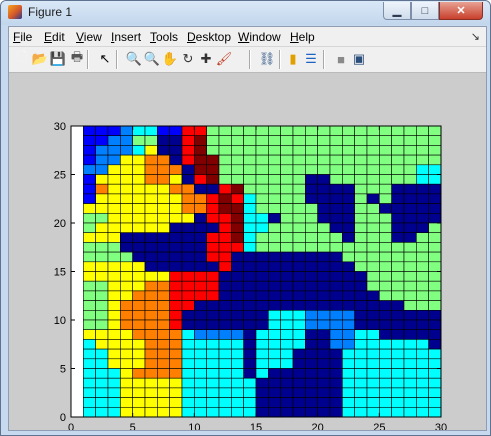  Describe the element at coordinates (245, 13) in the screenshot. I see `title-bar: Figure 1 ▁ □ ✕` at that location.